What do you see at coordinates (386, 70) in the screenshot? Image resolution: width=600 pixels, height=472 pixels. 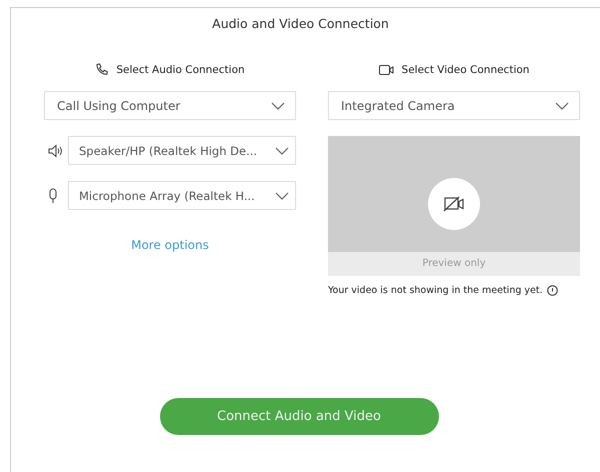 I see `camera-icon` at bounding box center [386, 70].